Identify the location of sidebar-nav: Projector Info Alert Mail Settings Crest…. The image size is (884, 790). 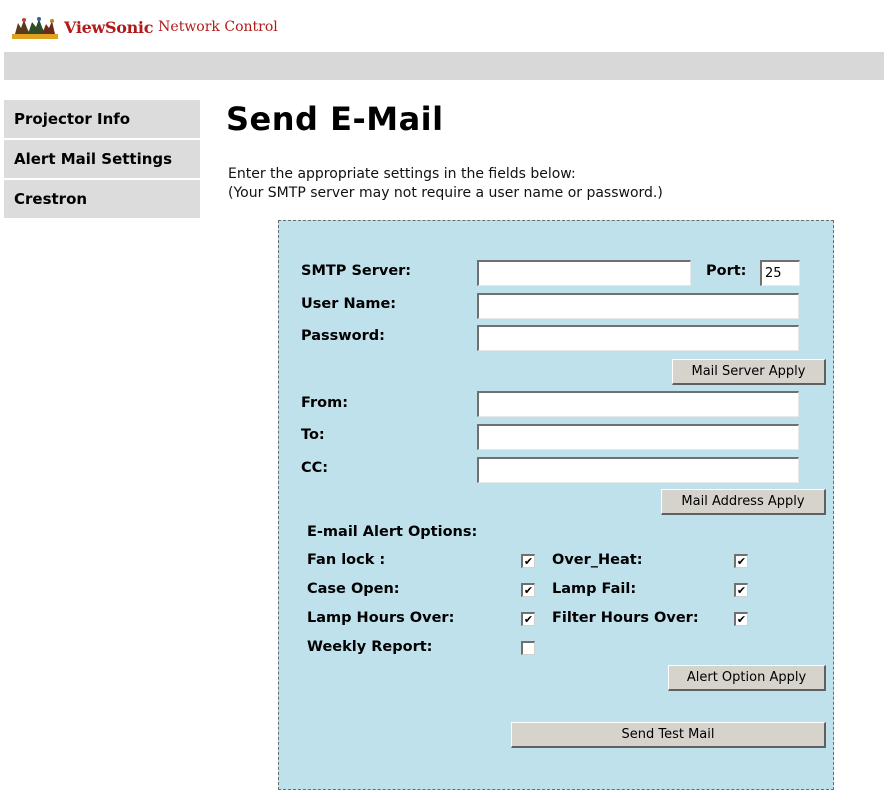
(102, 160).